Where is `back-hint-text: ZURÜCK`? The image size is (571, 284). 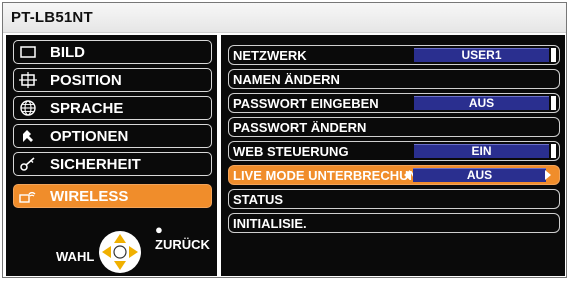 back-hint-text: ZURÜCK is located at coordinates (182, 244).